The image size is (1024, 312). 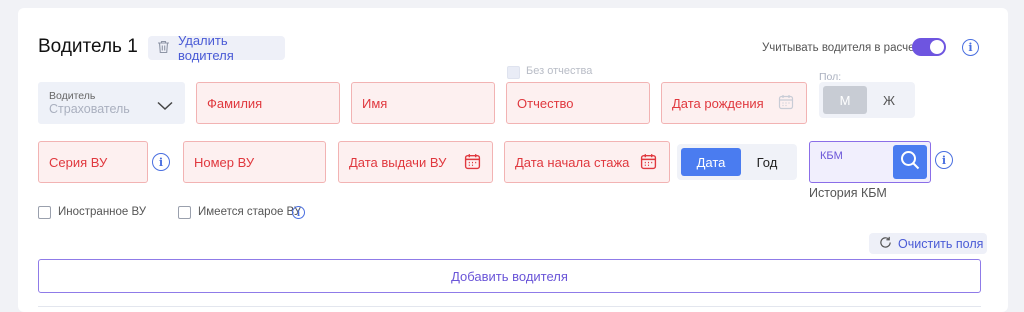 What do you see at coordinates (845, 100) in the screenshot?
I see `gender-m-option: М` at bounding box center [845, 100].